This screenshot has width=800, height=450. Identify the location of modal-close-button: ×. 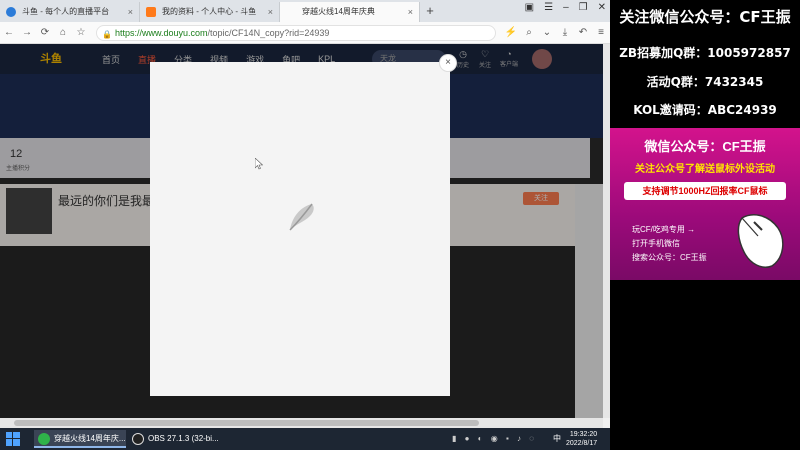
(448, 63).